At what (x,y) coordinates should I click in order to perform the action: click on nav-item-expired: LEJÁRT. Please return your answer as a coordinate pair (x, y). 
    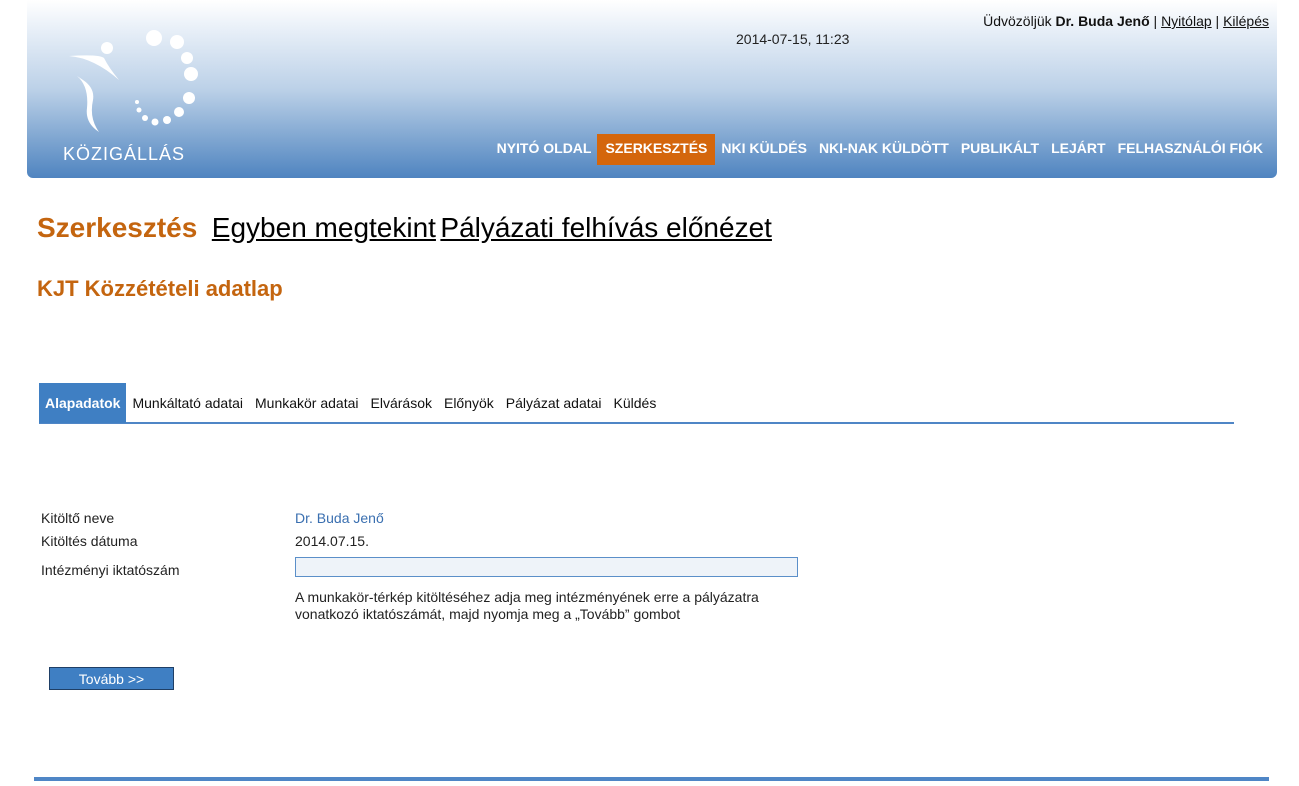
    Looking at the image, I should click on (1078, 149).